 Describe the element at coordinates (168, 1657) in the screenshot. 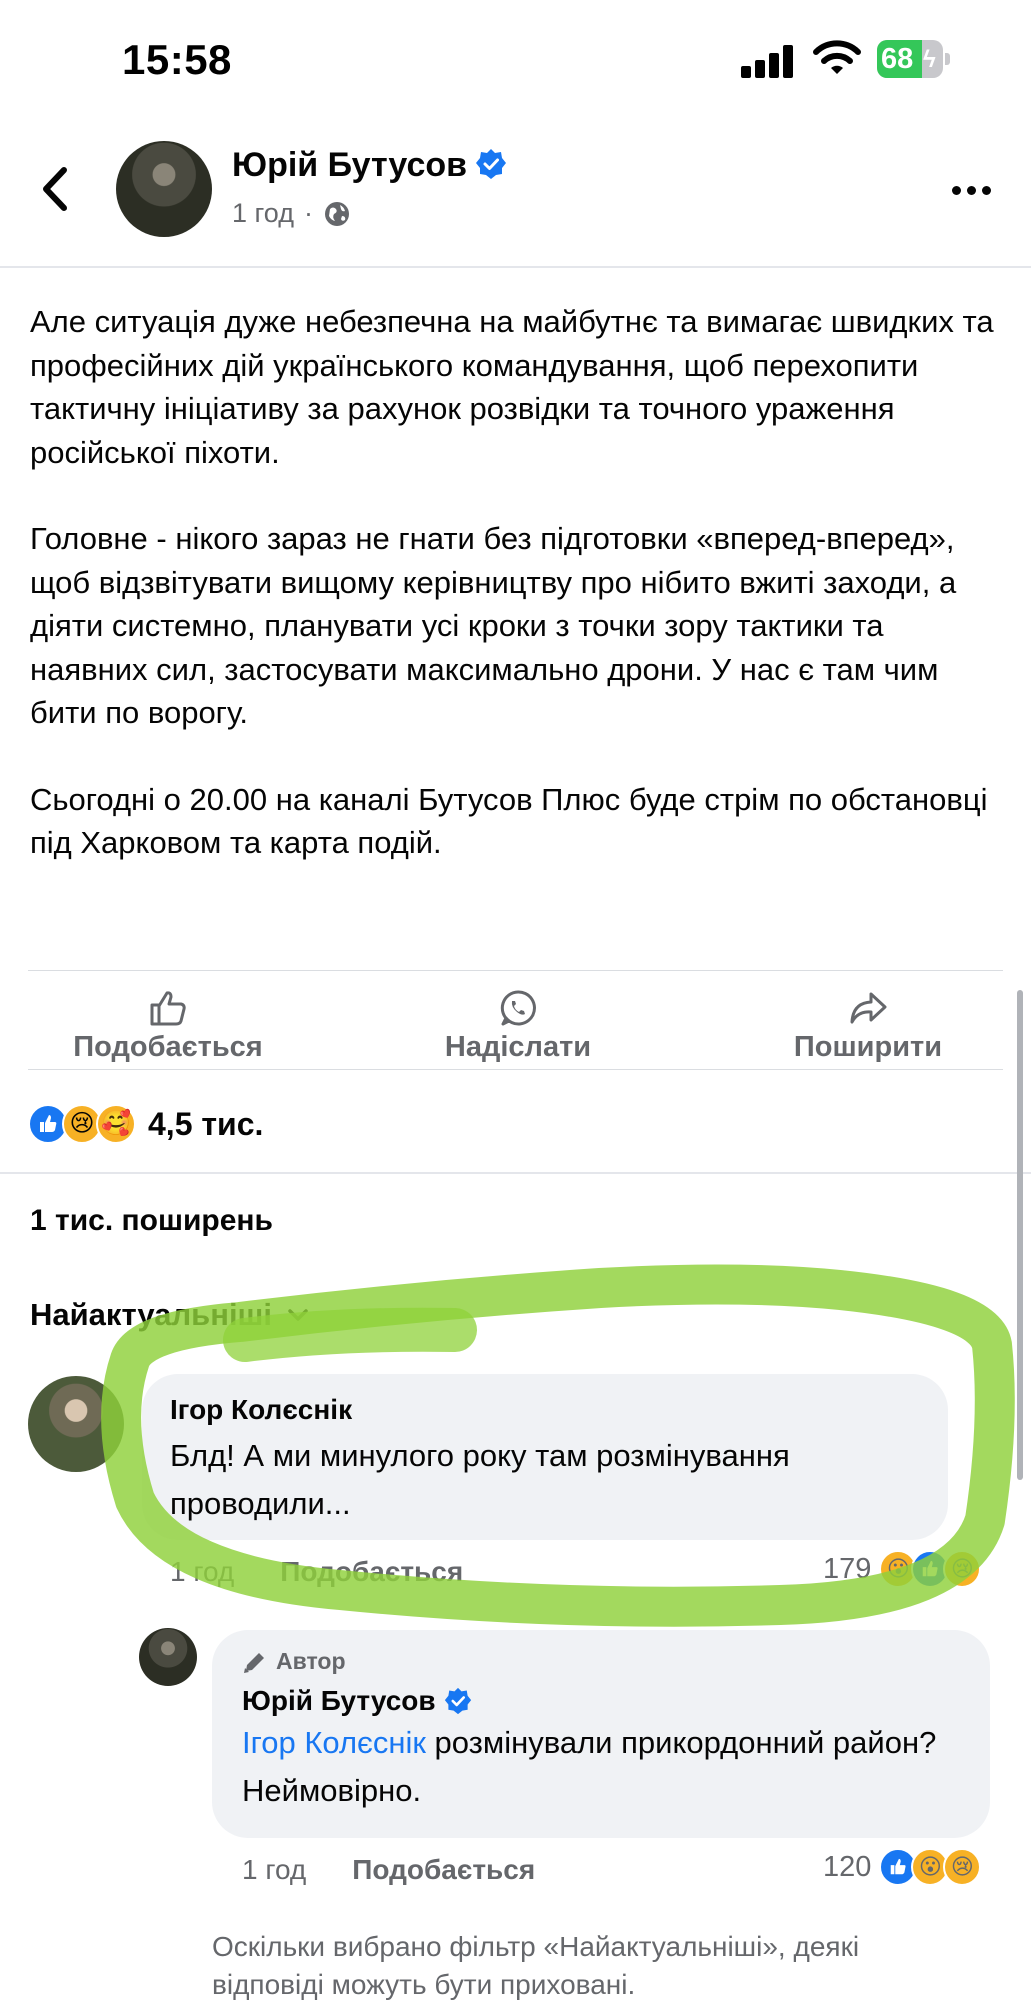

I see `reply-author-avatar` at that location.